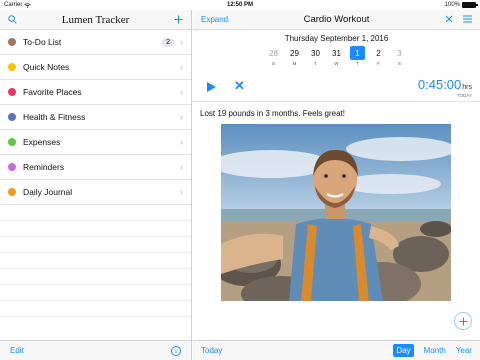 The height and width of the screenshot is (360, 480). I want to click on detail-footer: Today Day Month Year, so click(336, 350).